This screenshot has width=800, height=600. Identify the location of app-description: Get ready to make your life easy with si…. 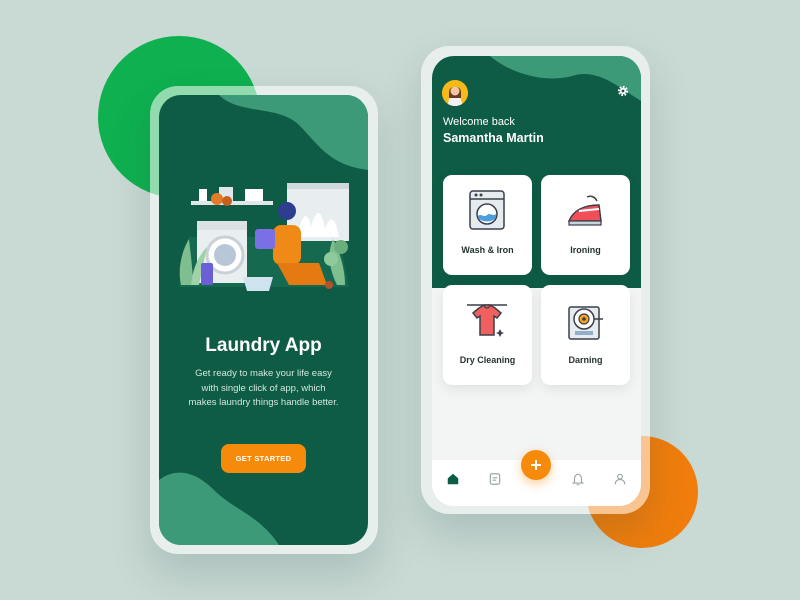
(263, 388).